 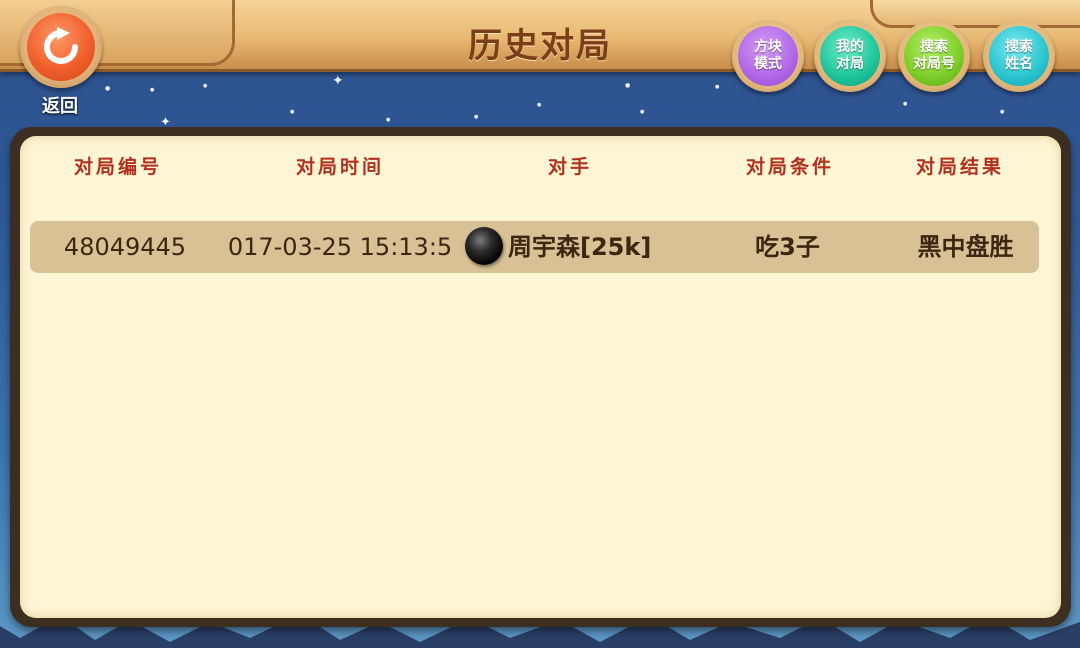 What do you see at coordinates (975, 14) in the screenshot?
I see `header-plank-right` at bounding box center [975, 14].